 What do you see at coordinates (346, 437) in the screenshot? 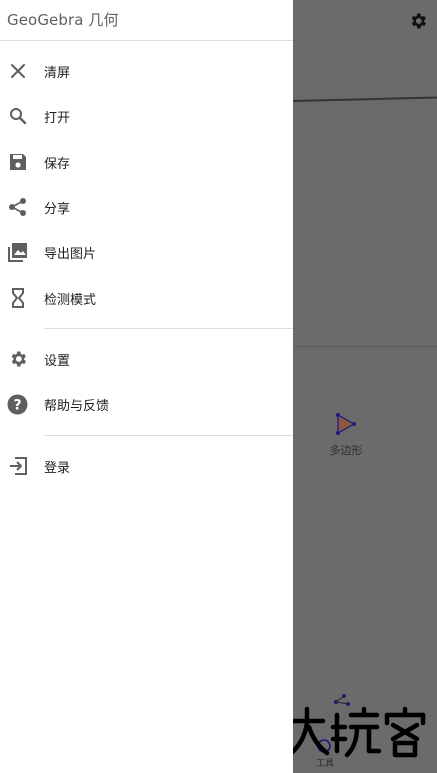
I see `polygon-tool: 多边形` at bounding box center [346, 437].